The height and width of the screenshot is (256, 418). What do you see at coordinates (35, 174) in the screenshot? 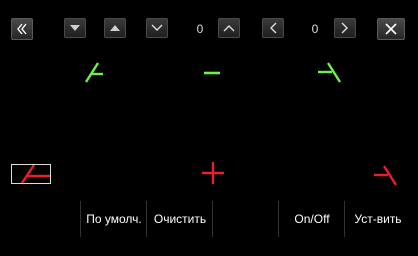
I see `marker-bottom-left` at bounding box center [35, 174].